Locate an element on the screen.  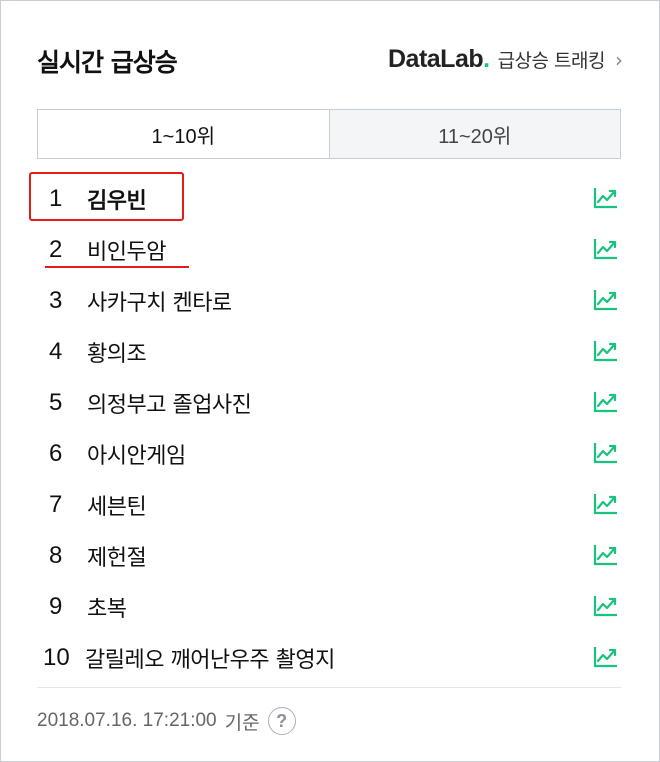
ranking-row-6: 6 아시안게임 is located at coordinates (329, 453).